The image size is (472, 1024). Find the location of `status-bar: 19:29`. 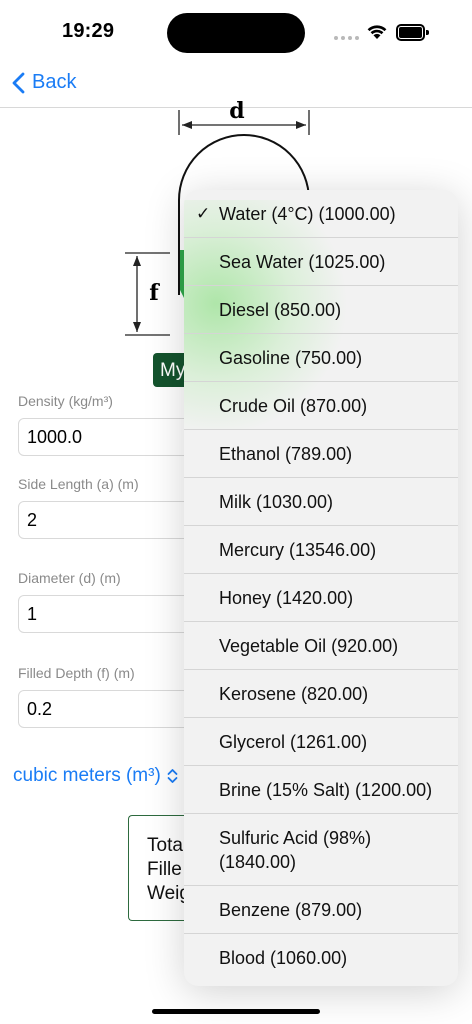

status-bar: 19:29 is located at coordinates (236, 31).